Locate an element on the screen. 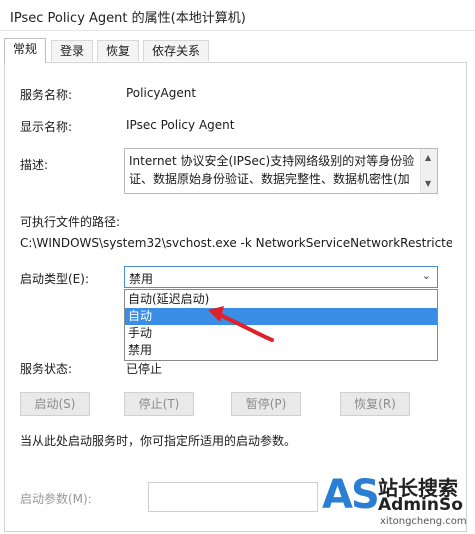 This screenshot has height=534, width=475. watermark-logo: AS 站长搜索 AdminSo xitongcheng.com is located at coordinates (395, 499).